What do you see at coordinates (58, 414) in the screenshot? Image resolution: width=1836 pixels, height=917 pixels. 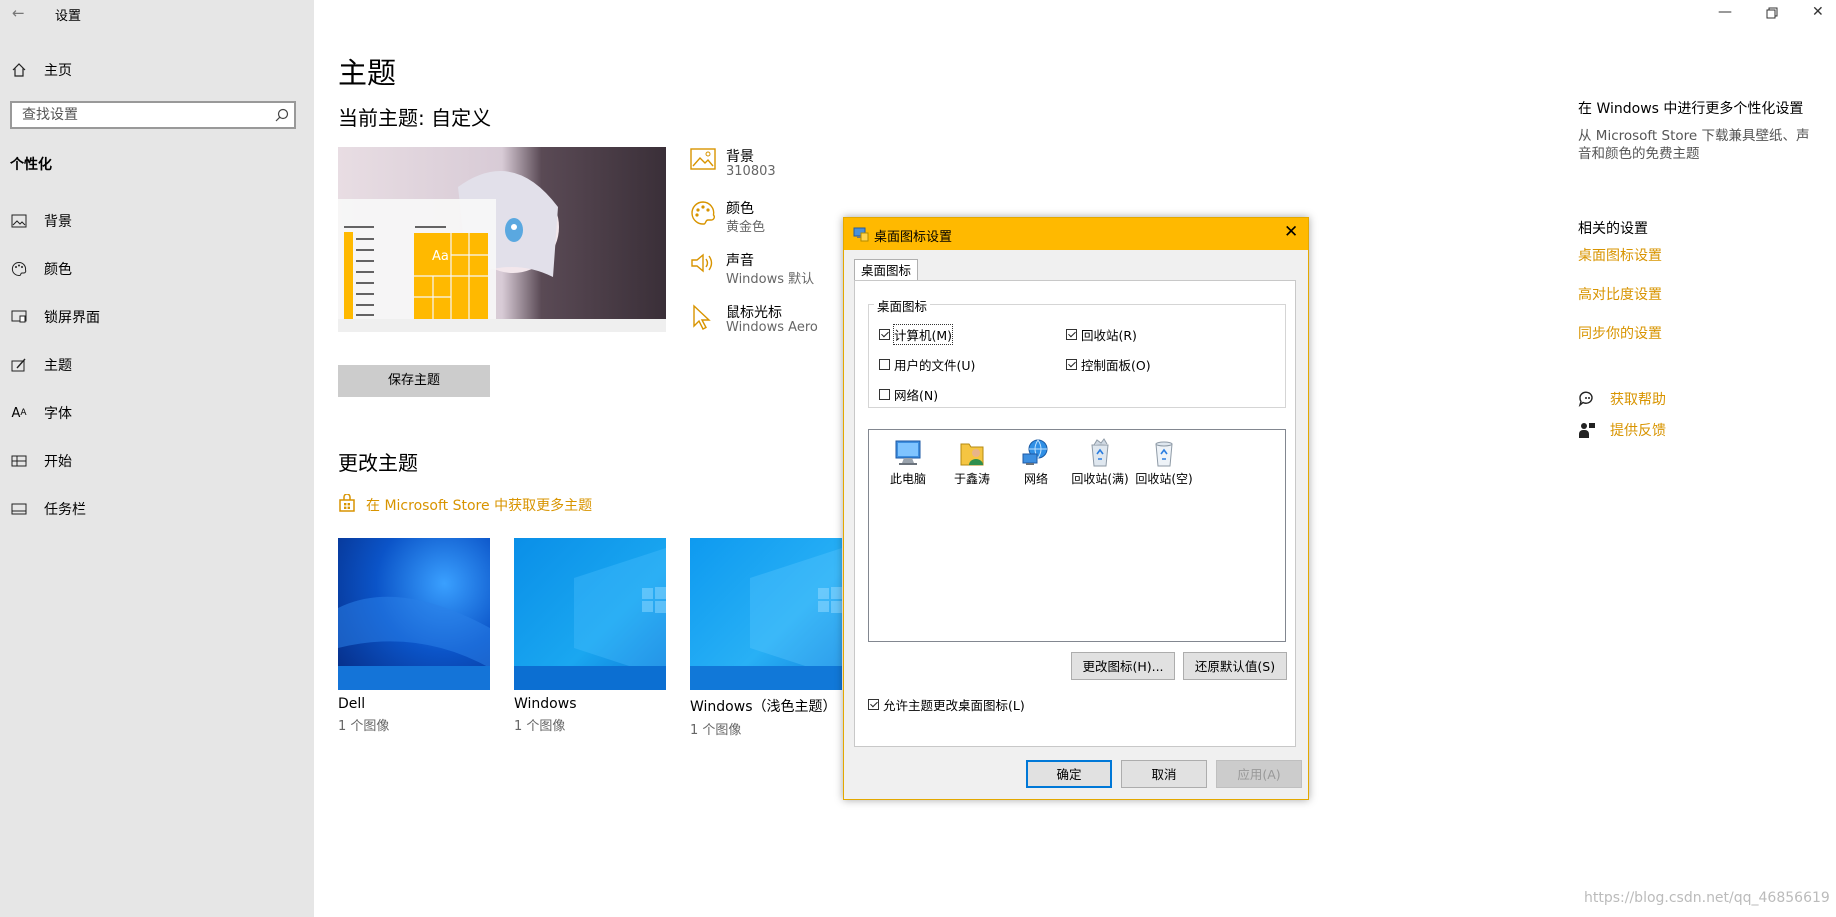 I see `sidebar-item-label: 字体` at bounding box center [58, 414].